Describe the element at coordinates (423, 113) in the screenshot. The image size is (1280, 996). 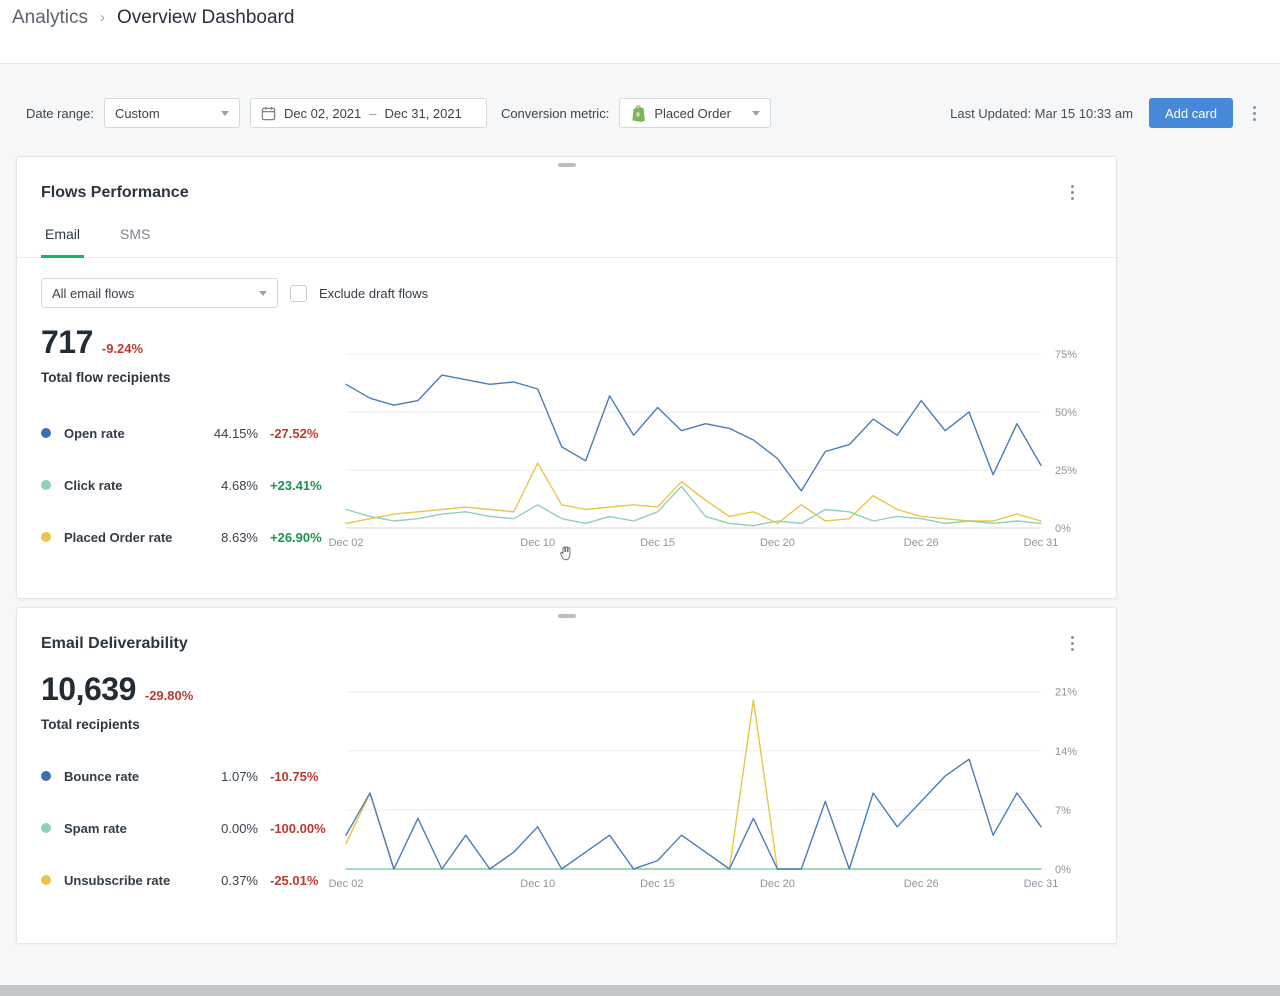
I see `date-end: Dec 31, 2021` at that location.